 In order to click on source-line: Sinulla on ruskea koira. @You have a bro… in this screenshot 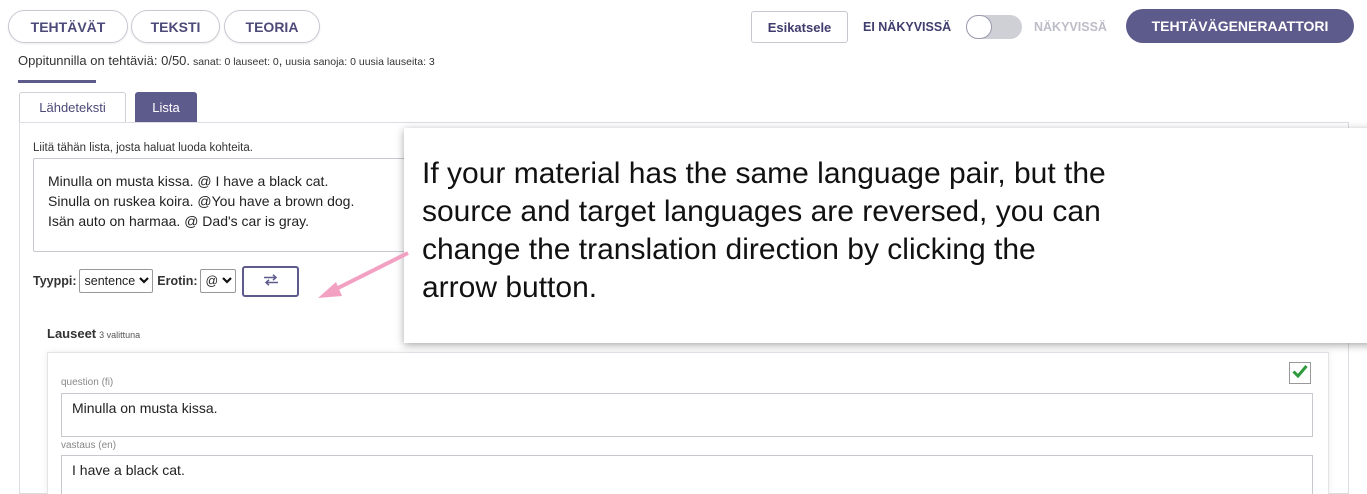, I will do `click(201, 201)`.